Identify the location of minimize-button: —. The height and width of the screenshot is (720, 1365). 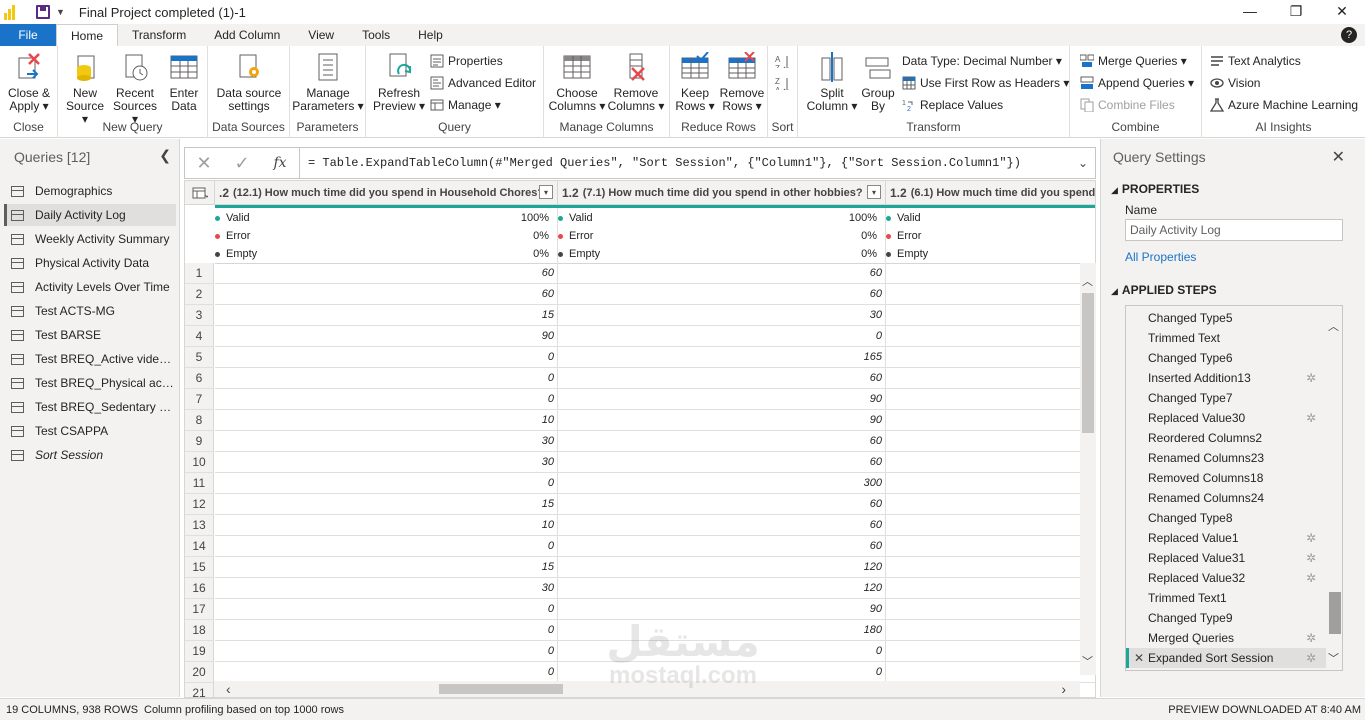
(1250, 12).